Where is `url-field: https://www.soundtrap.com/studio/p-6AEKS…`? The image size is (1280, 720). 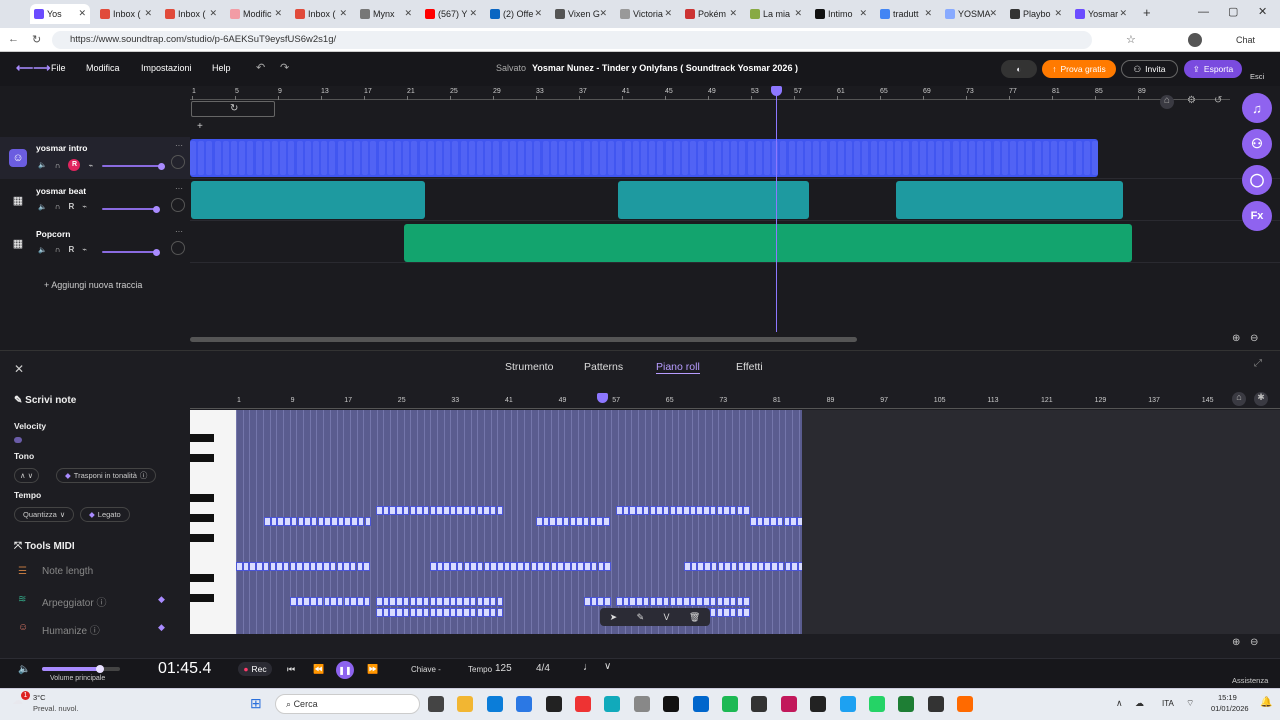 url-field: https://www.soundtrap.com/studio/p-6AEKS… is located at coordinates (572, 40).